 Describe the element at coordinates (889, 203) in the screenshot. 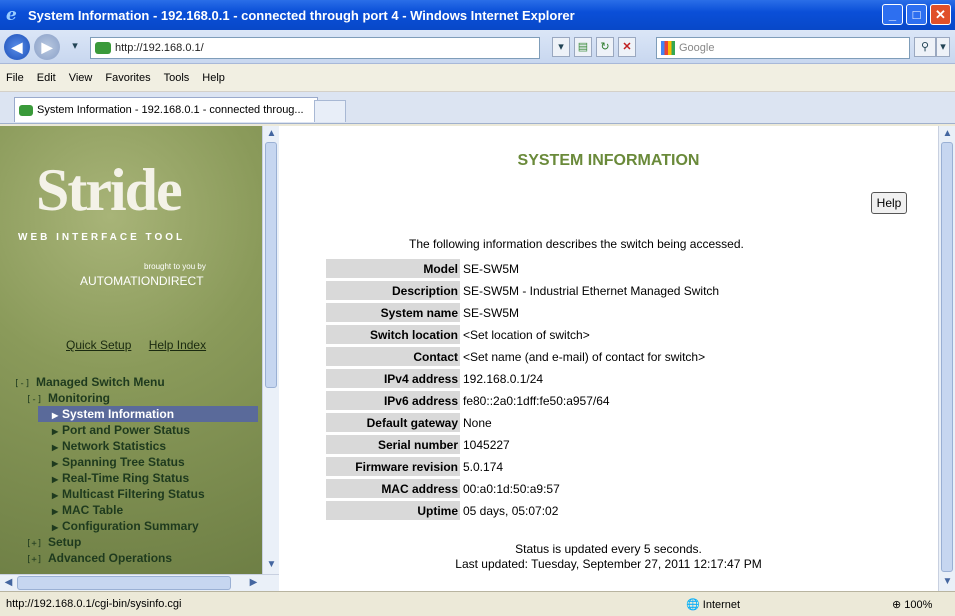

I see `help-button: Help` at that location.